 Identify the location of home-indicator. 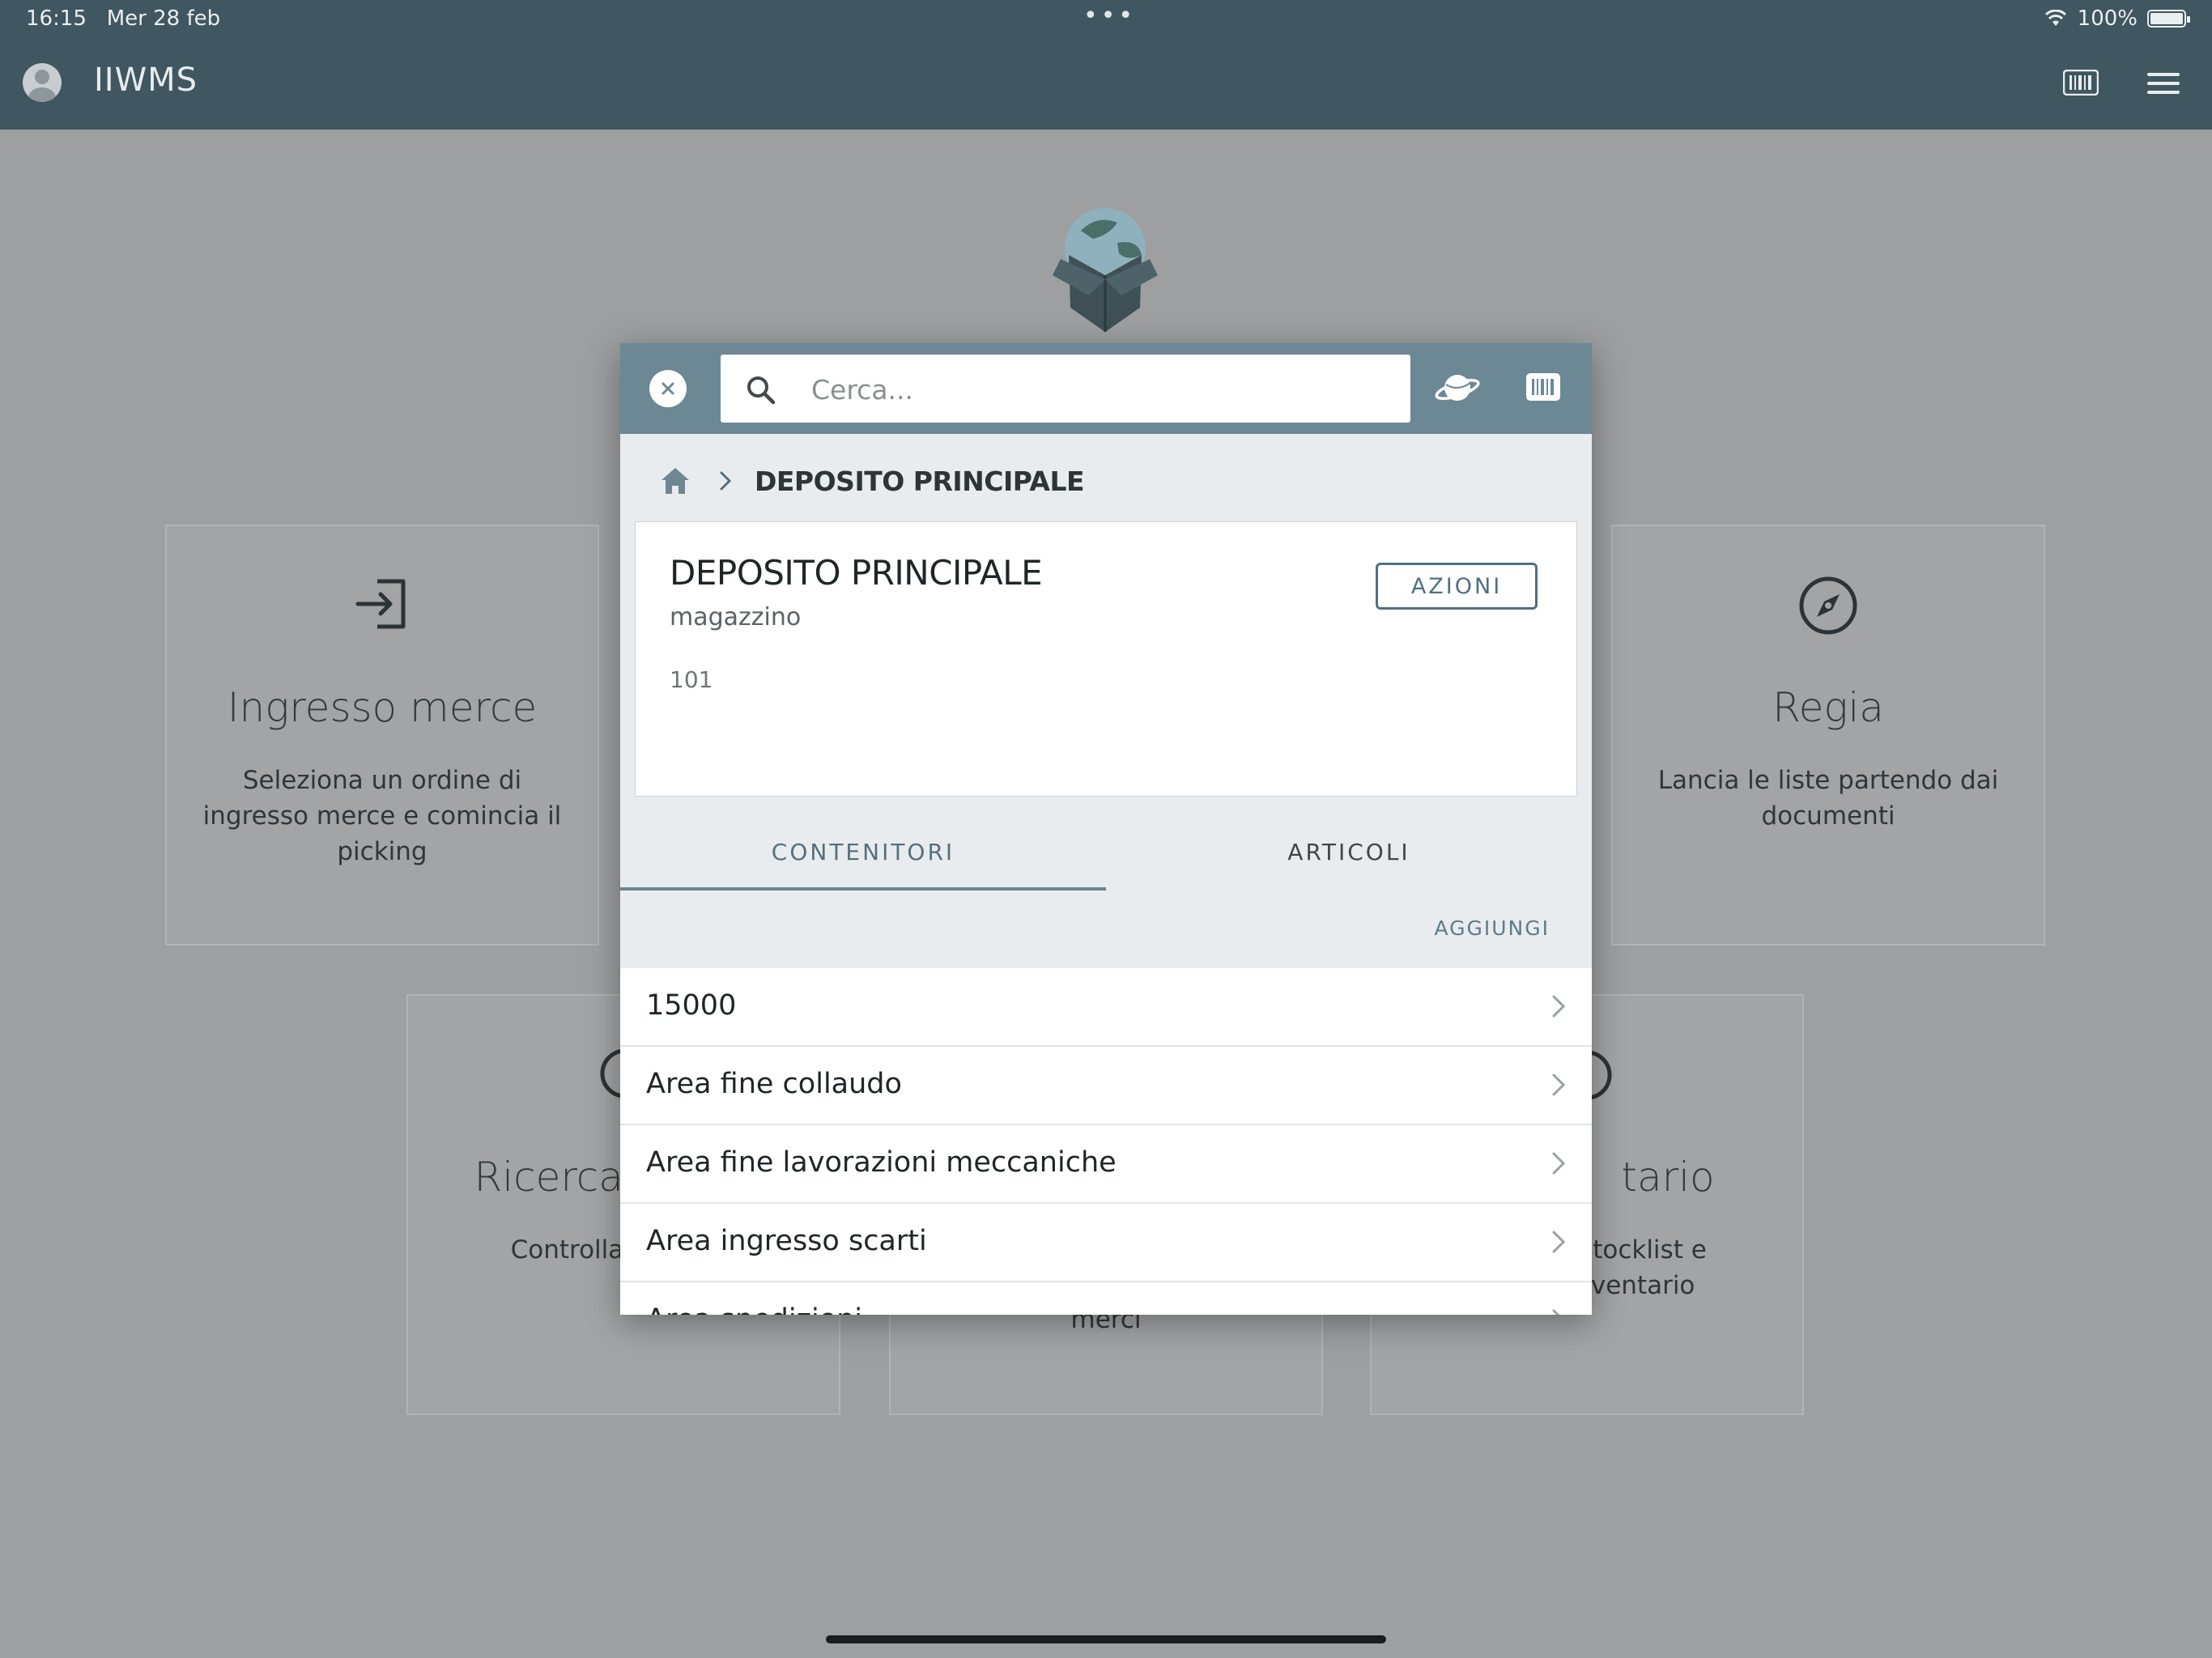
(1106, 1639).